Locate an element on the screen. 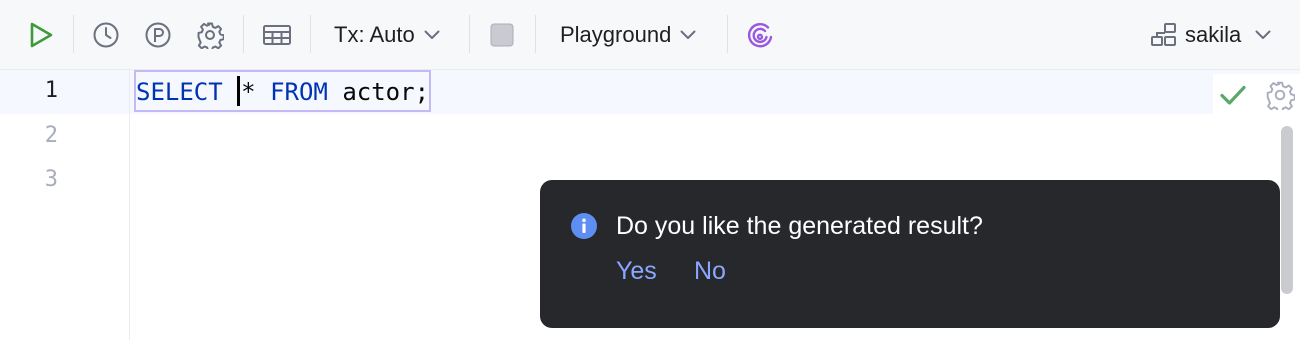  pin-button is located at coordinates (158, 34).